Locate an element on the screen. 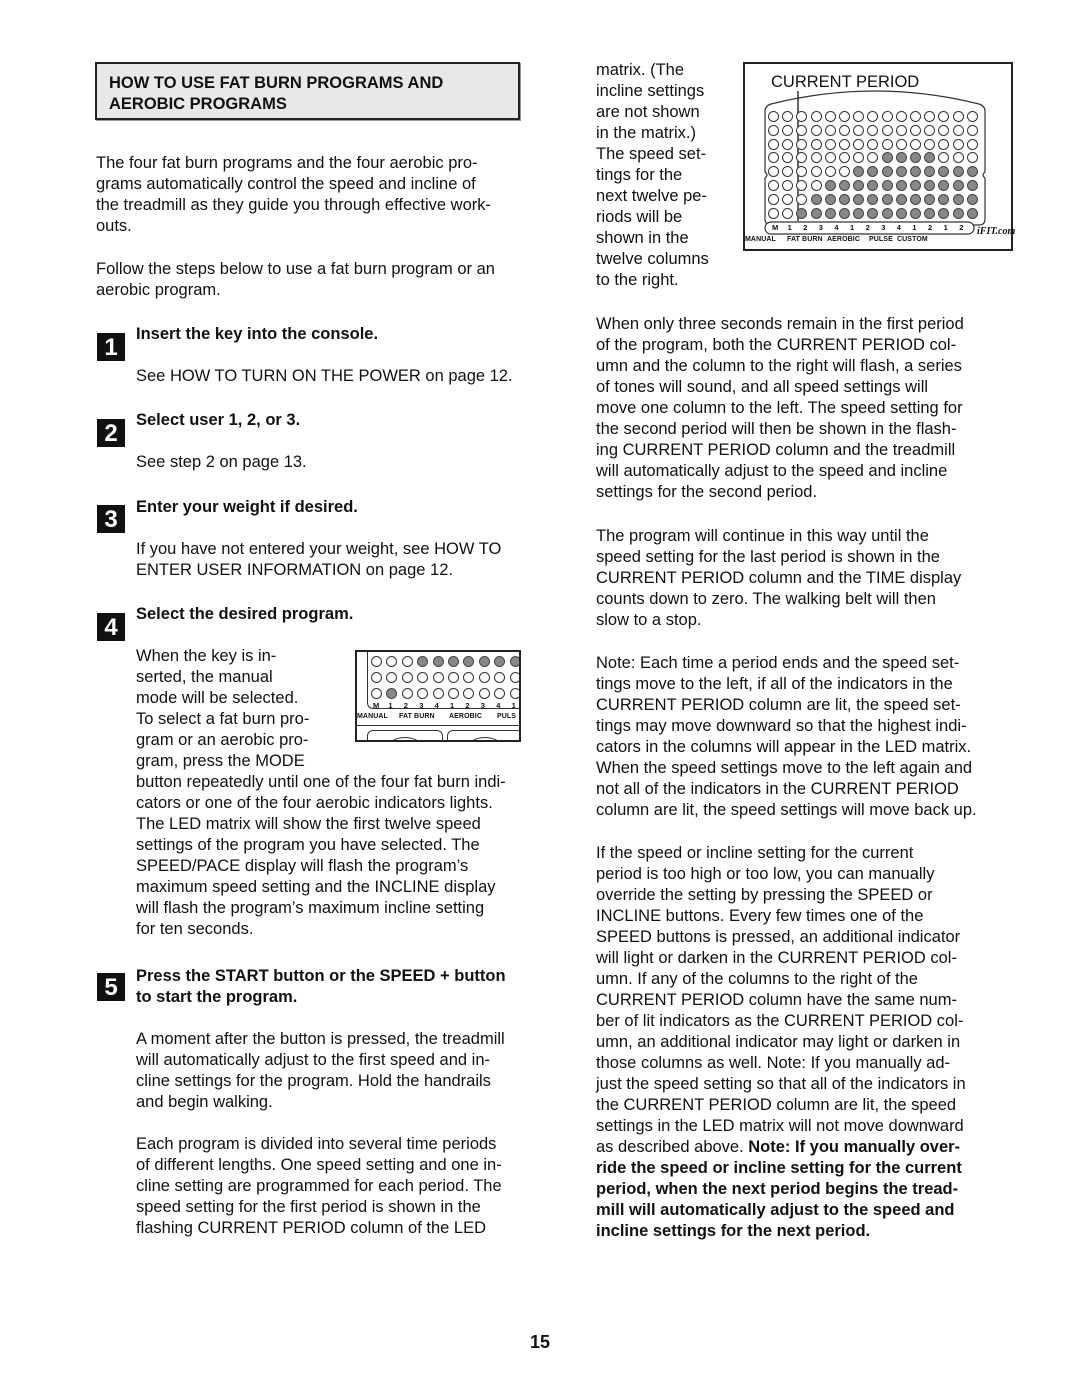 The height and width of the screenshot is (1397, 1080). program-category-label: FAT BURN is located at coordinates (805, 239).